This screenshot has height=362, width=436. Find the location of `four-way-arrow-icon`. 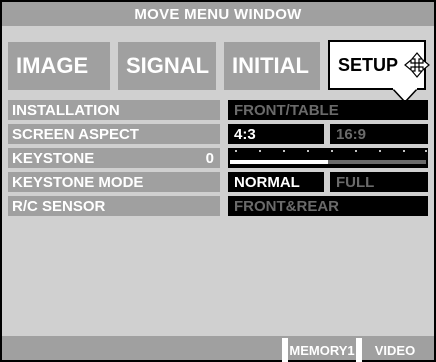

four-way-arrow-icon is located at coordinates (417, 65).